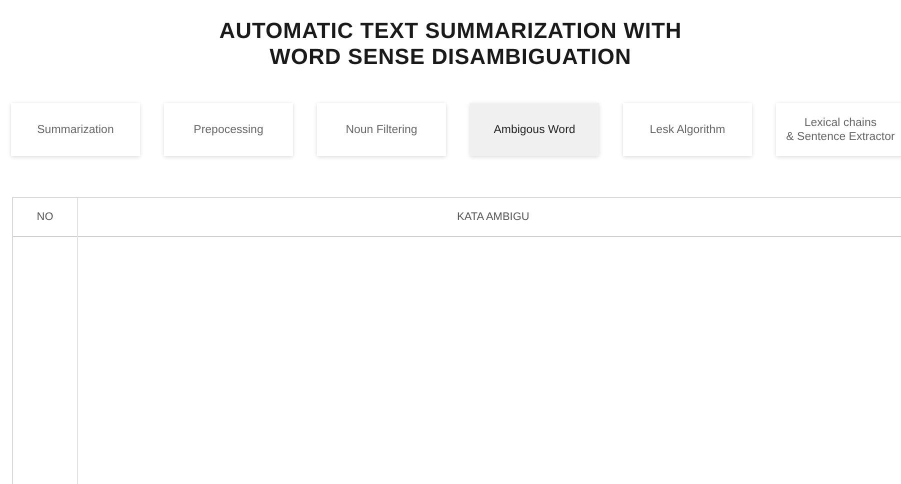 Image resolution: width=901 pixels, height=484 pixels. I want to click on tab: Lexical chains & Sentence Extractor, so click(838, 129).